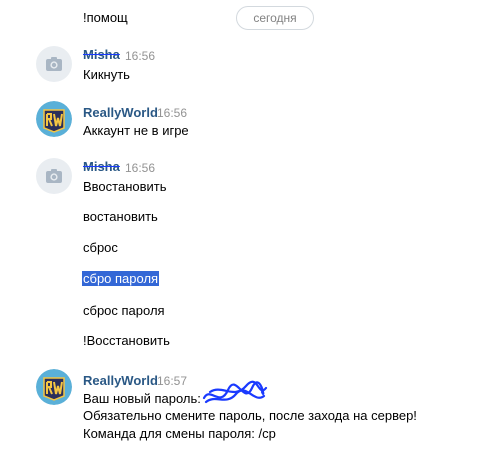 The height and width of the screenshot is (460, 499). What do you see at coordinates (275, 18) in the screenshot?
I see `date-separator: сегодня` at bounding box center [275, 18].